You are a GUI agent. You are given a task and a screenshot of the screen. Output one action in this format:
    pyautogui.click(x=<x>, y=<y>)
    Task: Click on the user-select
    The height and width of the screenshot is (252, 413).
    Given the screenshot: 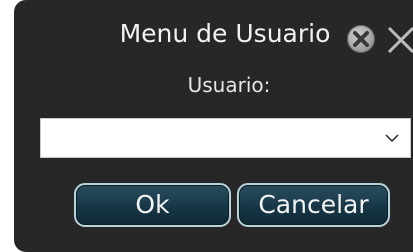 What is the action you would take?
    pyautogui.click(x=225, y=138)
    